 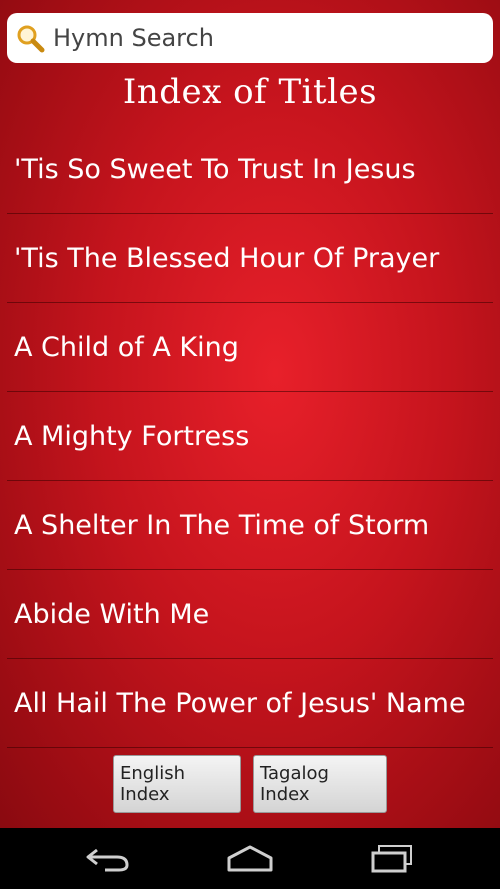 I want to click on recent-apps-icon, so click(x=392, y=859).